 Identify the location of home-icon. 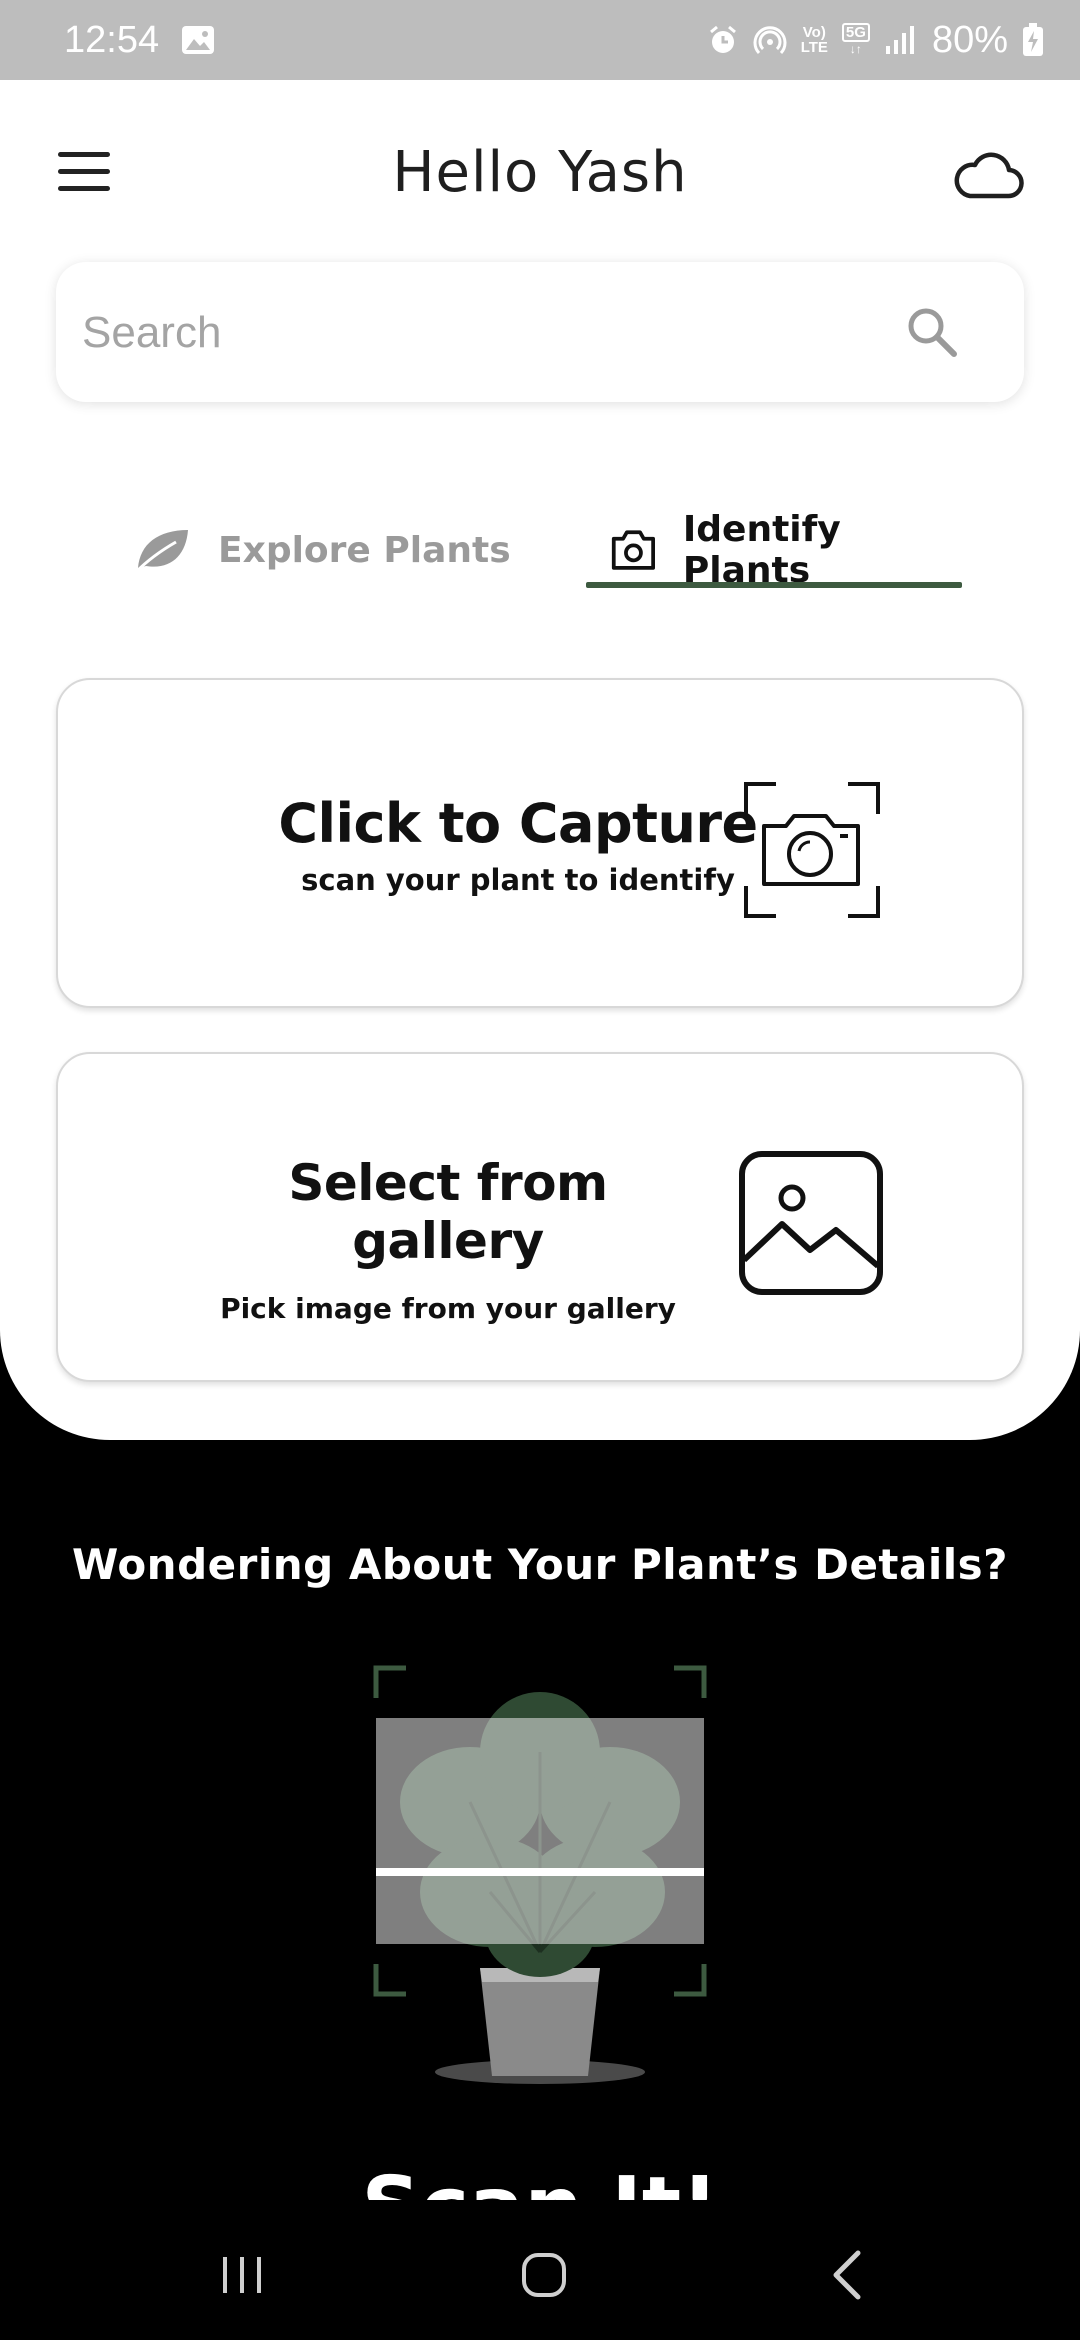
(544, 2275).